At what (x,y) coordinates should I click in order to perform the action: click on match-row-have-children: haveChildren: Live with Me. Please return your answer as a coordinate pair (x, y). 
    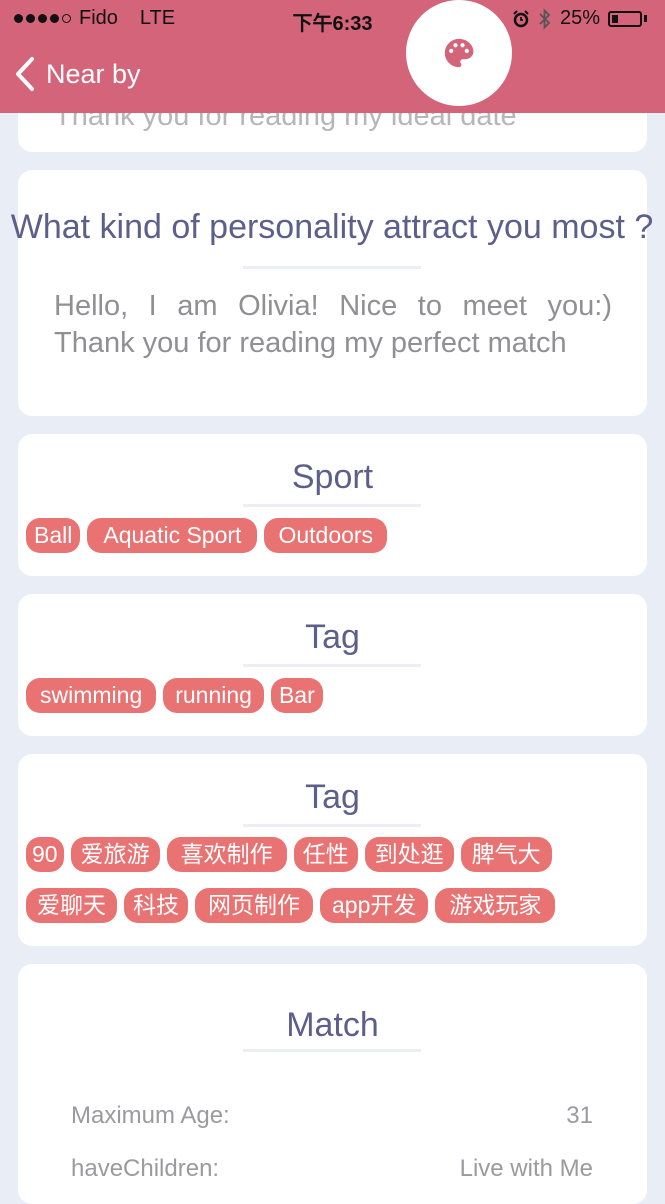
    Looking at the image, I should click on (332, 1169).